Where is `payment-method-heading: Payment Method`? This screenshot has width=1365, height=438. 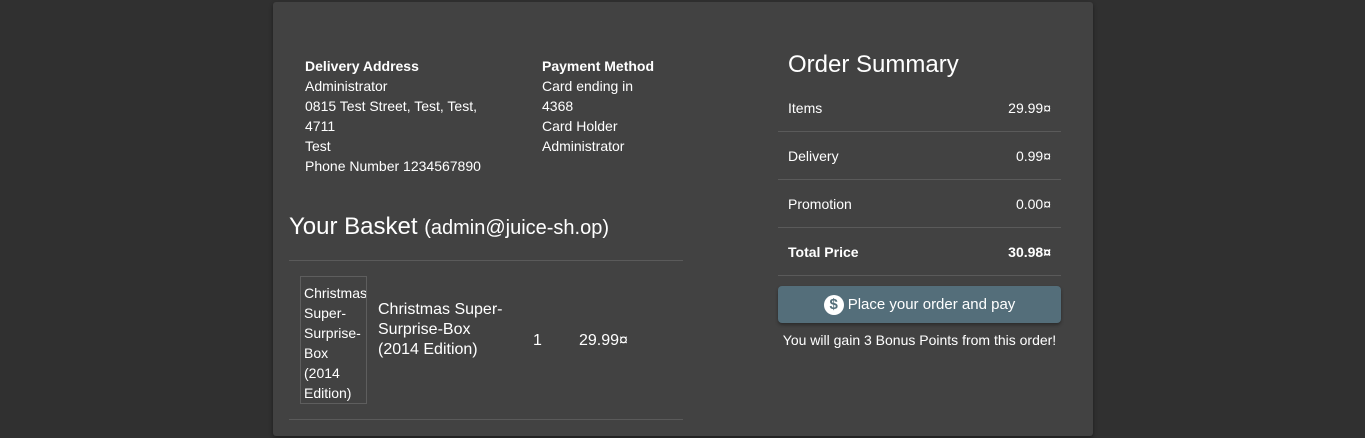 payment-method-heading: Payment Method is located at coordinates (598, 66).